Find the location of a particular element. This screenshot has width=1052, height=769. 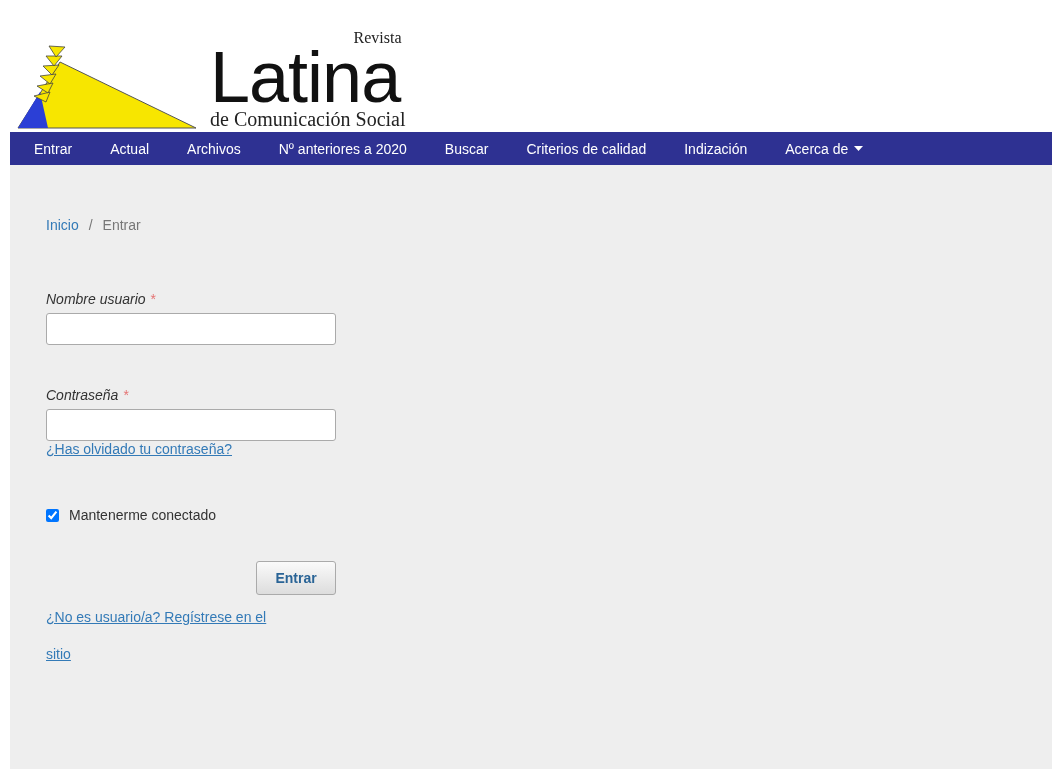

field-label: Contraseña is located at coordinates (82, 395).